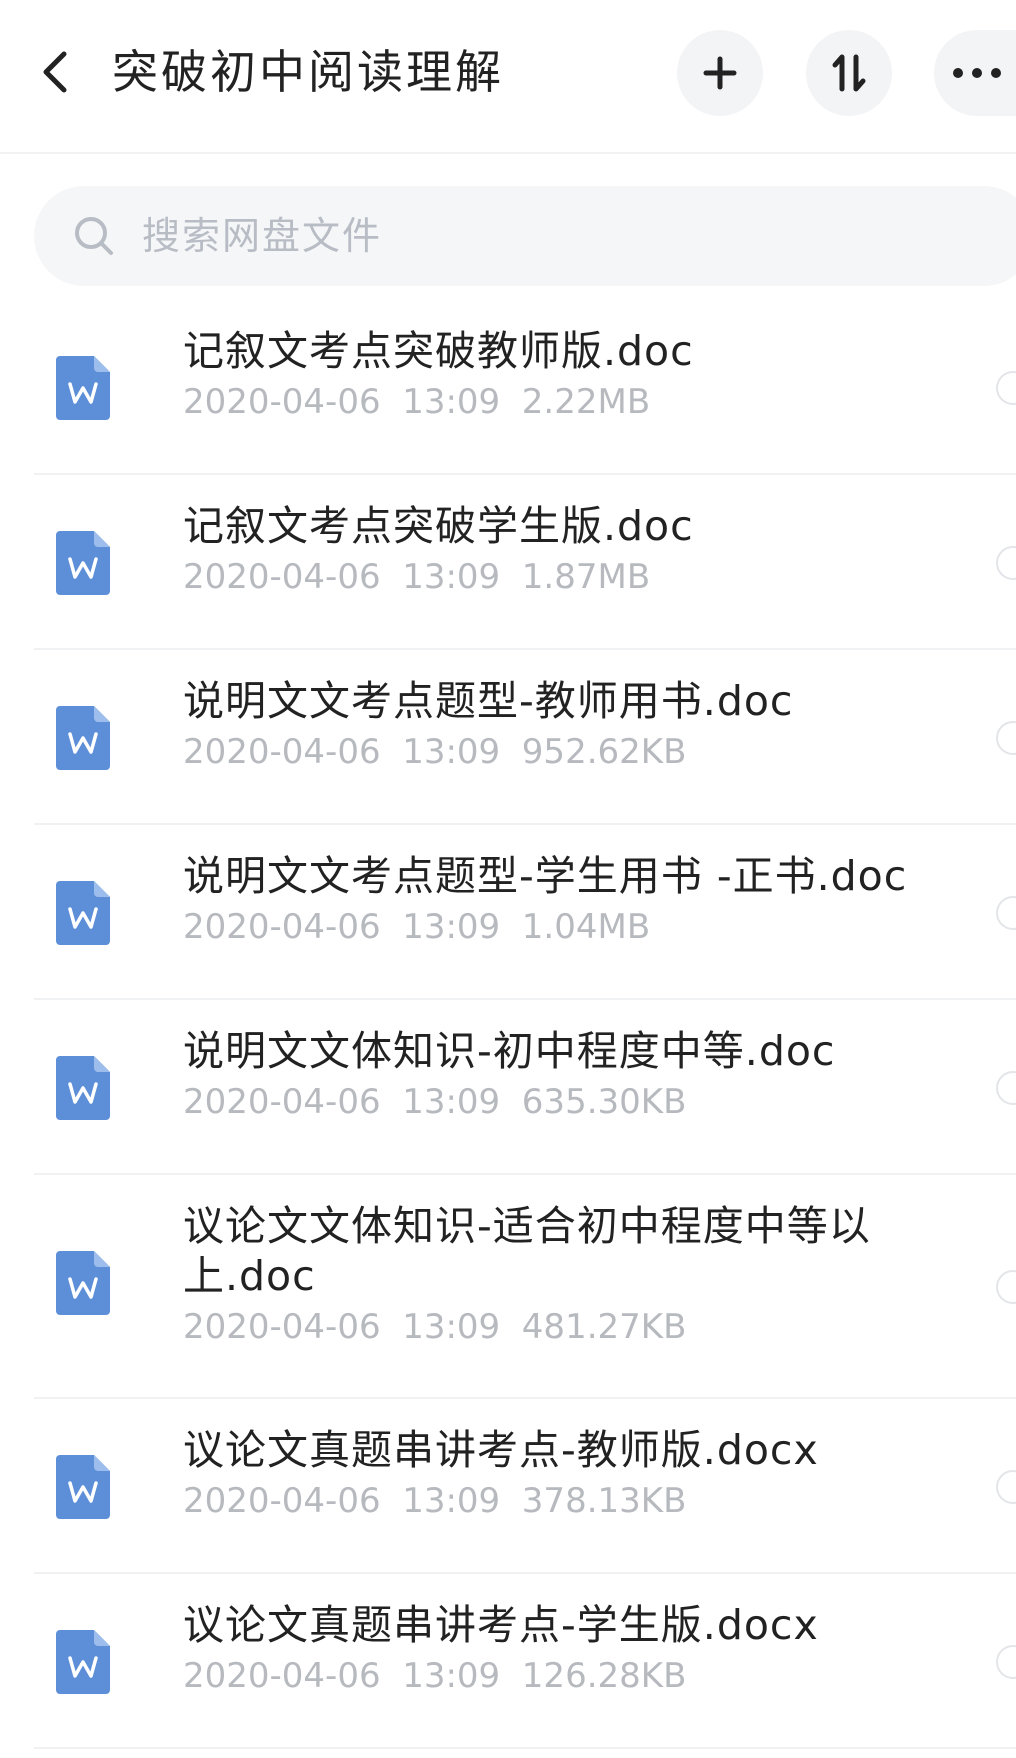 This screenshot has width=1016, height=1758. I want to click on chevron-left-icon, so click(55, 72).